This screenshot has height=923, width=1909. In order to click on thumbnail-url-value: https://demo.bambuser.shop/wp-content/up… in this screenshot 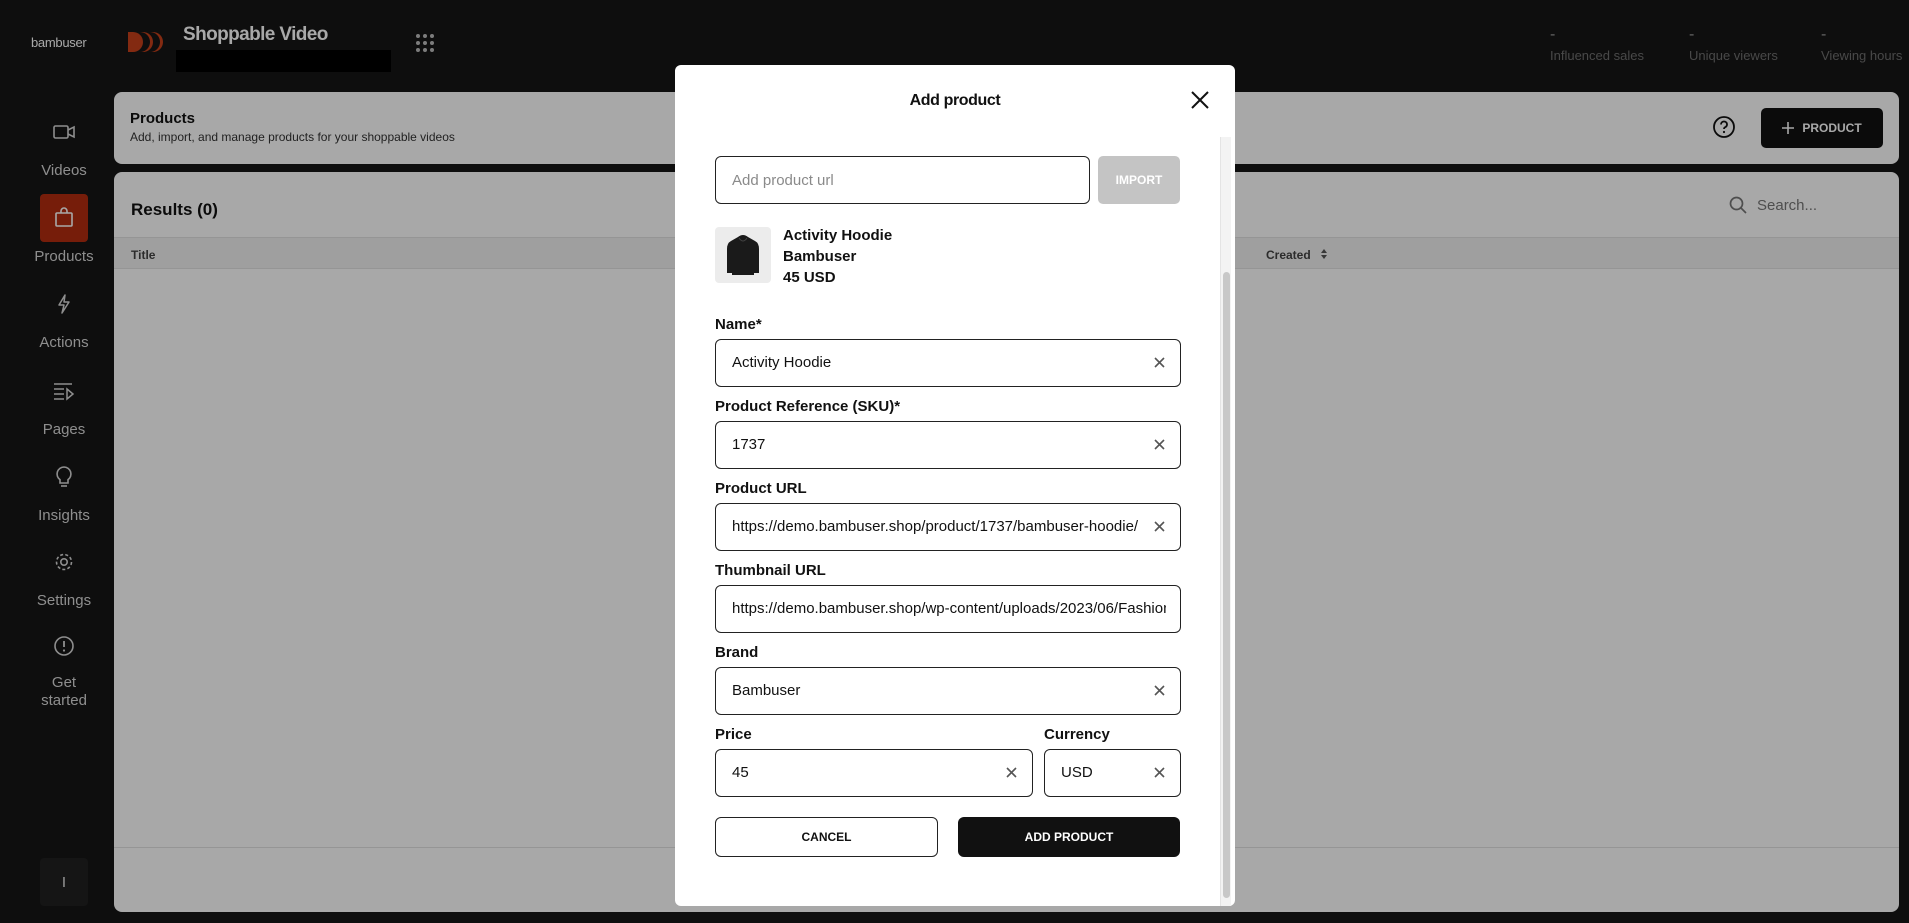, I will do `click(949, 608)`.